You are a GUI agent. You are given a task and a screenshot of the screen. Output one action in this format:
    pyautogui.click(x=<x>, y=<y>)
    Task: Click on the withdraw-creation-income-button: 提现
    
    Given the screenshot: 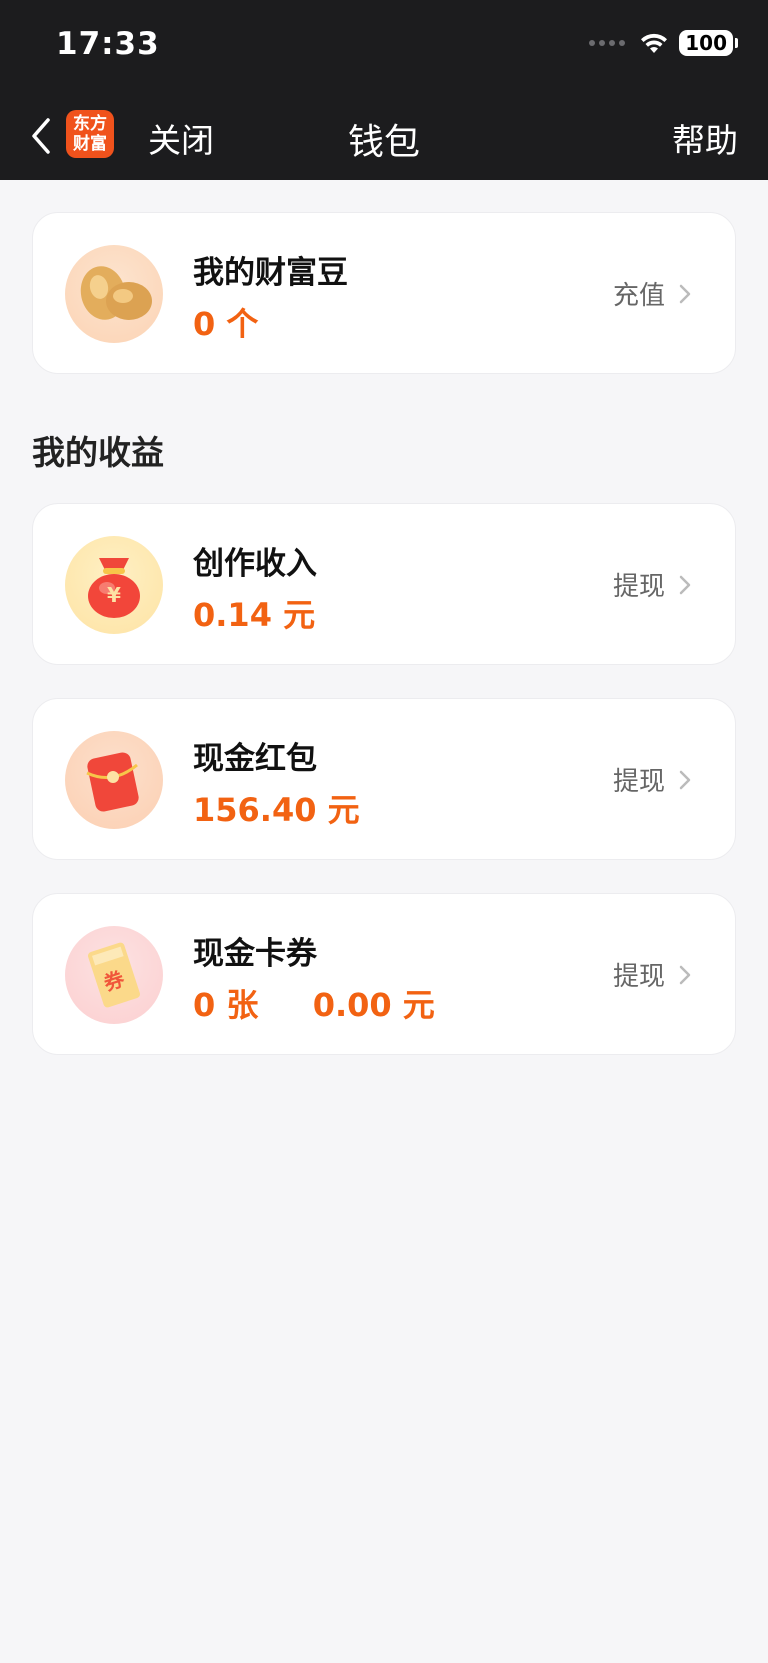 What is the action you would take?
    pyautogui.click(x=652, y=584)
    